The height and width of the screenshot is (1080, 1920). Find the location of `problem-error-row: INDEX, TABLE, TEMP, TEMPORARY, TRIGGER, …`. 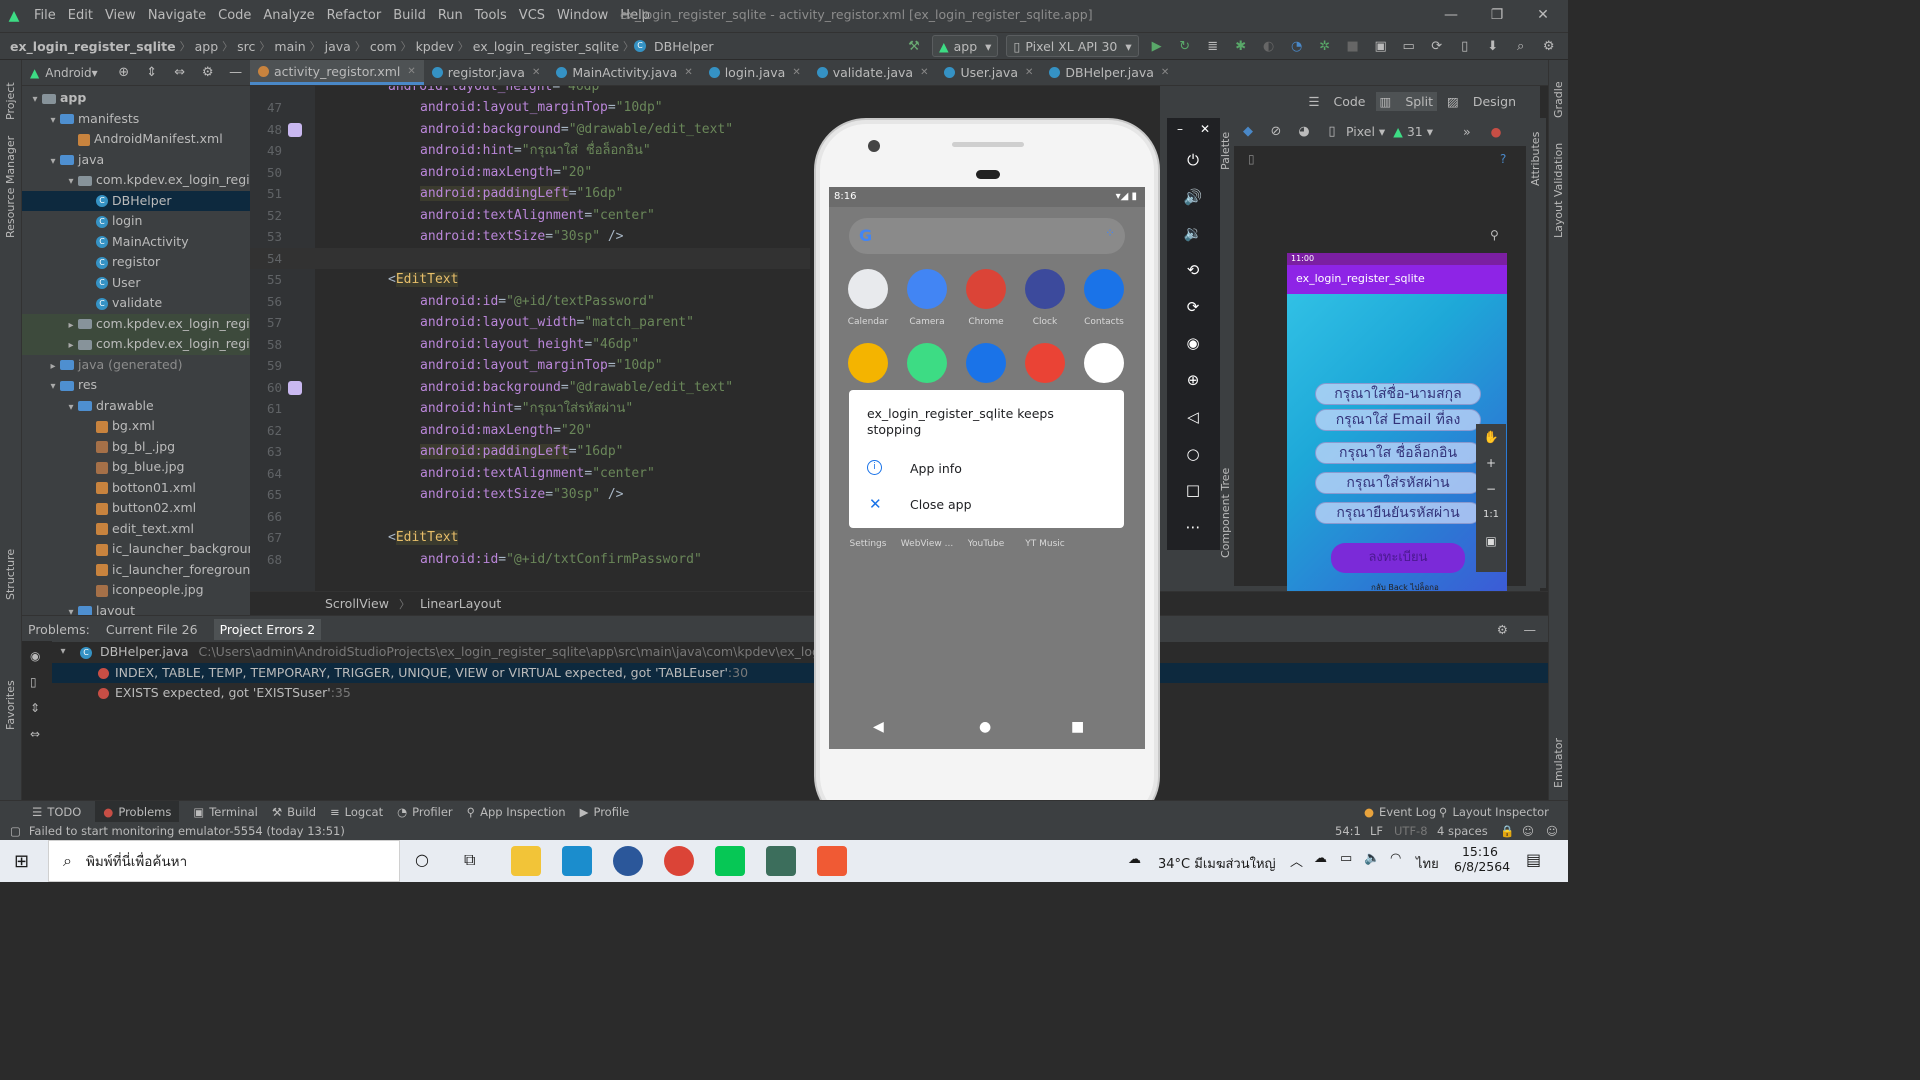

problem-error-row: INDEX, TABLE, TEMP, TEMPORARY, TRIGGER, … is located at coordinates (785, 672).